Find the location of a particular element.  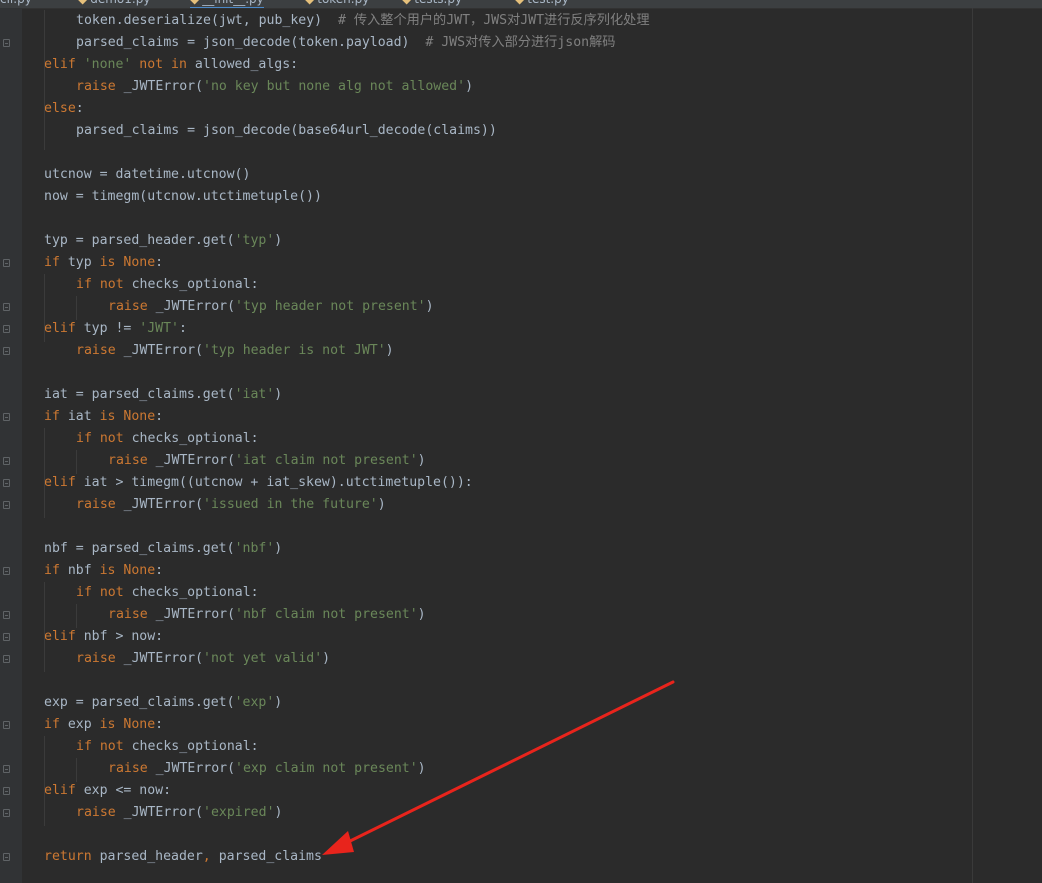

arrow-head is located at coordinates (338, 843).